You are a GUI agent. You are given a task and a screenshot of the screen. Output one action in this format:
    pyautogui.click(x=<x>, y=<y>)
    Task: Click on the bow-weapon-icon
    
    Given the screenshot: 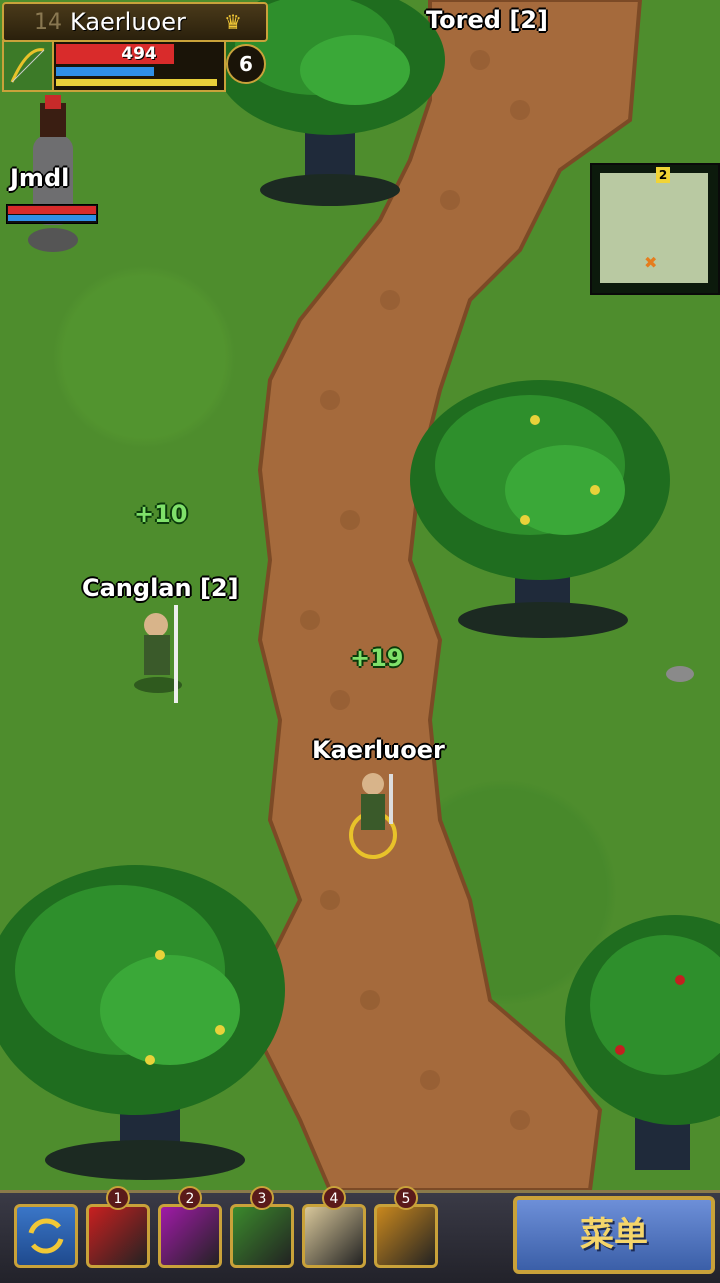 What is the action you would take?
    pyautogui.click(x=28, y=66)
    